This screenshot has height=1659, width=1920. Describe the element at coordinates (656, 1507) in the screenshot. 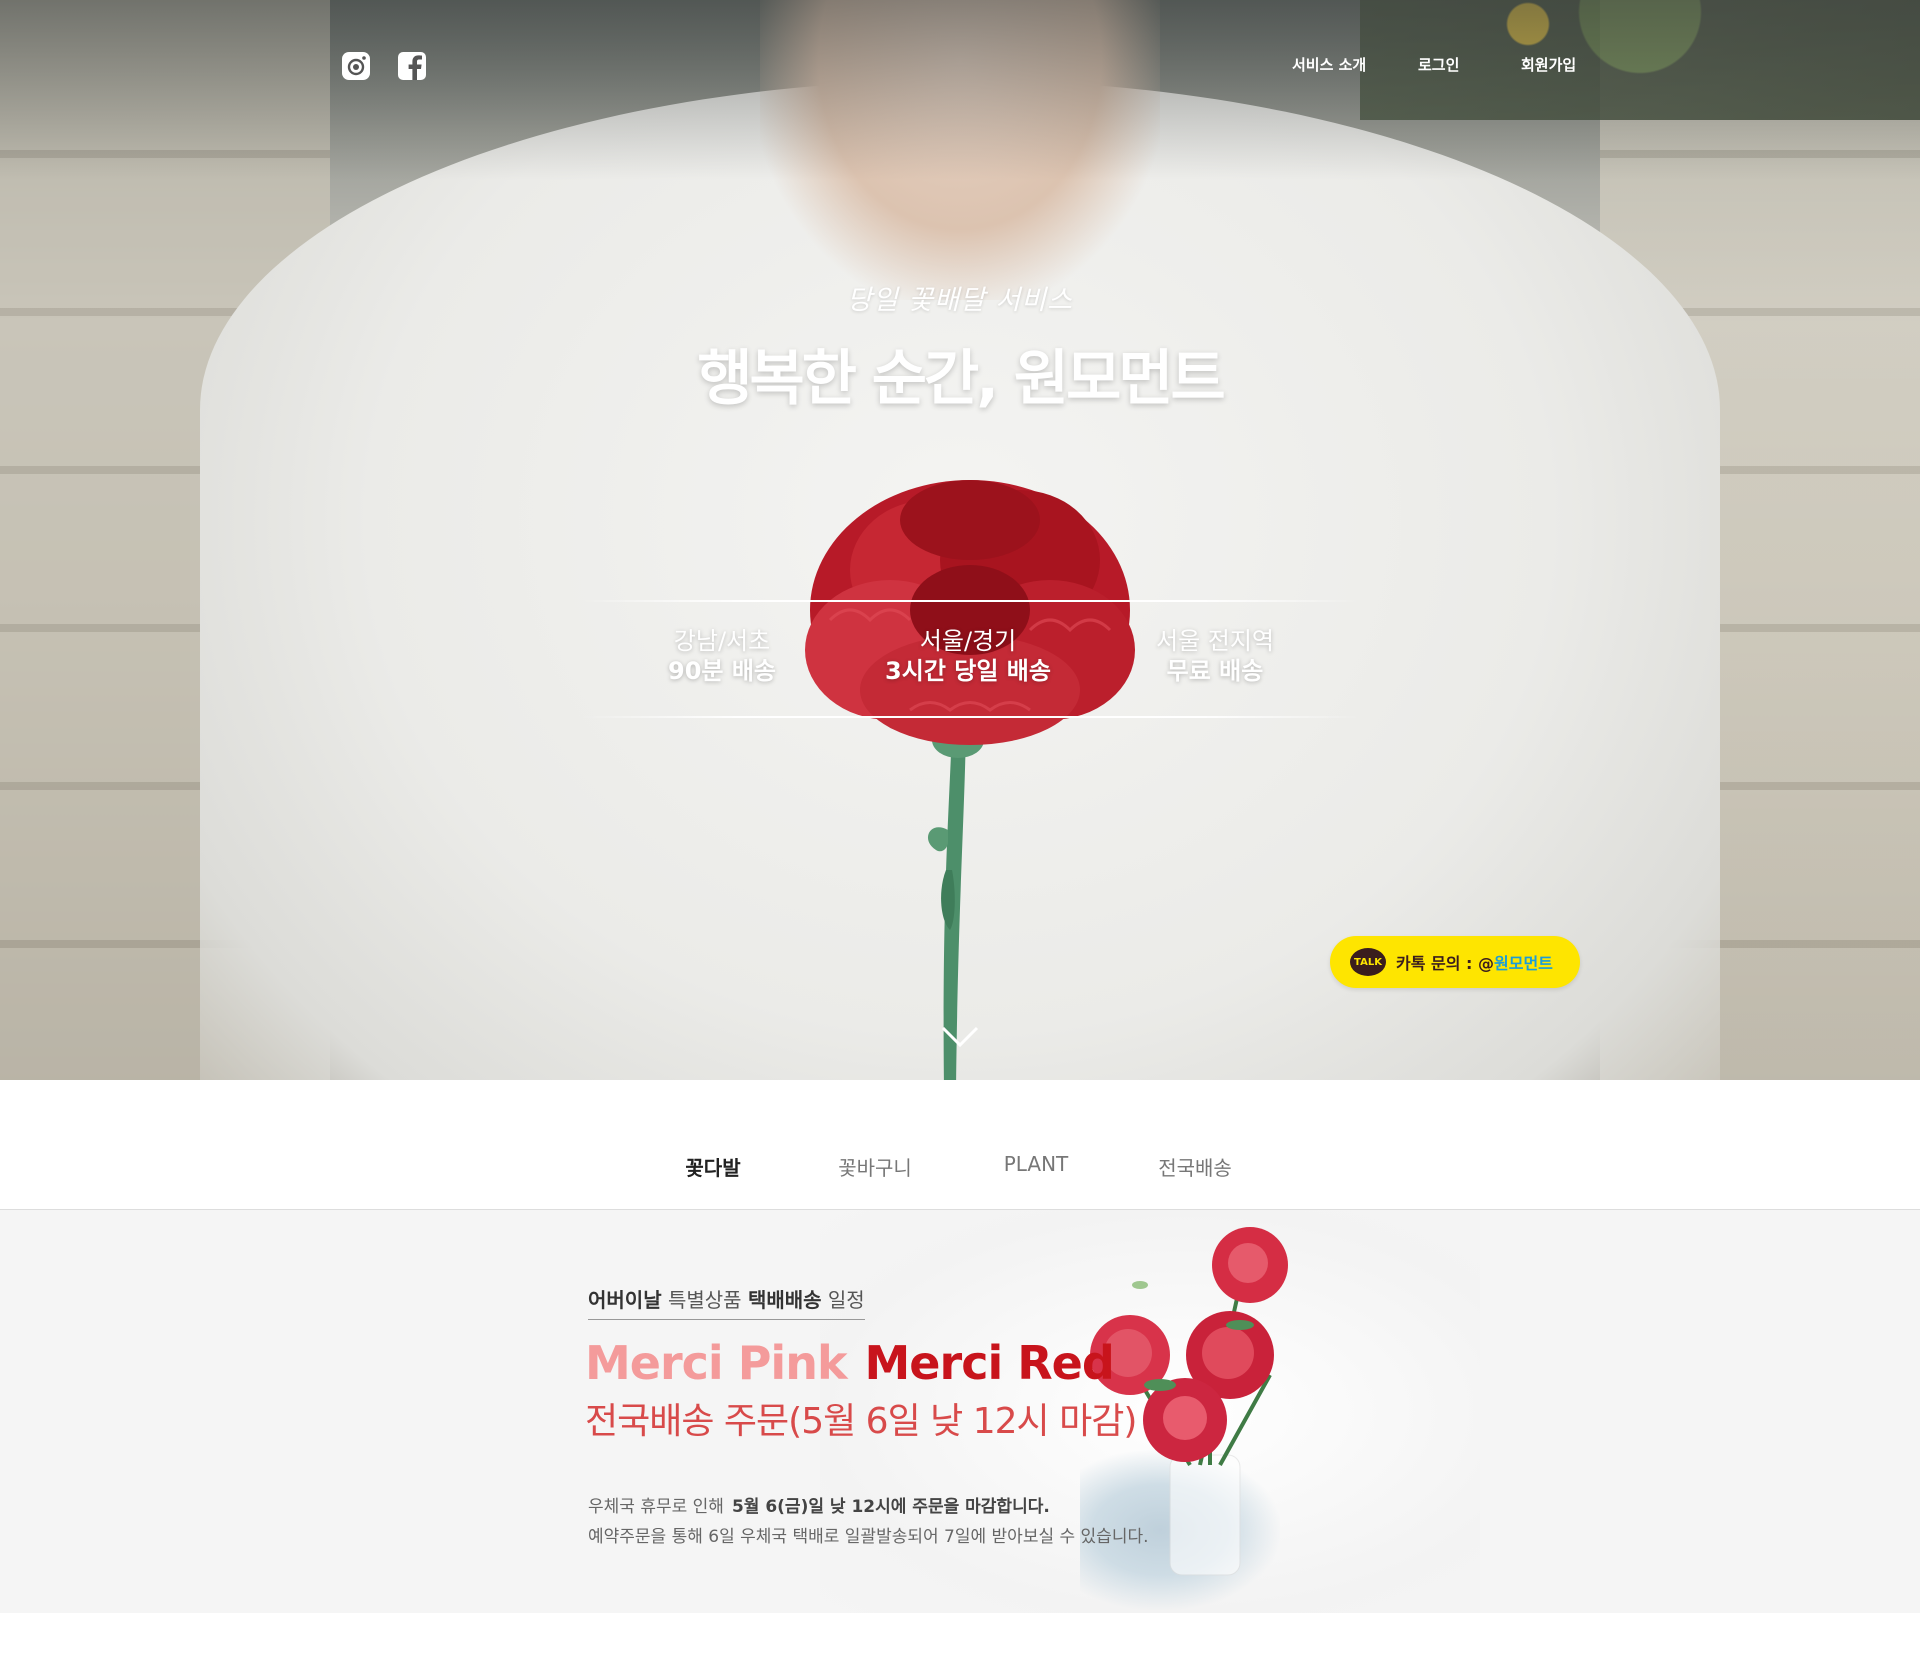

I see `promo-note-deadline-reason: 우체국 휴무로 인해` at that location.